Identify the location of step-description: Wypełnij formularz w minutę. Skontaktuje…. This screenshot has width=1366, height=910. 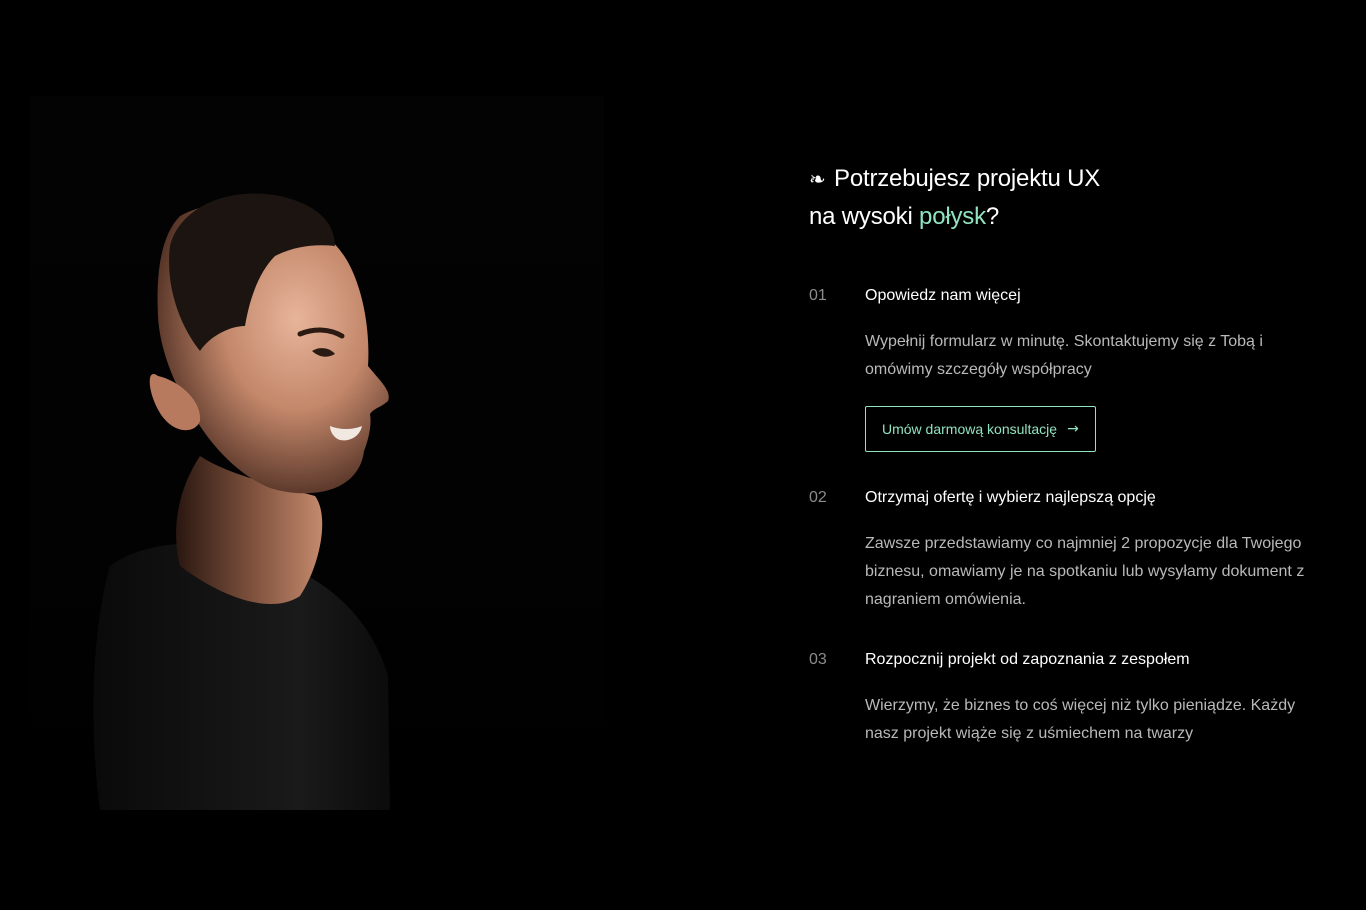
(1064, 355).